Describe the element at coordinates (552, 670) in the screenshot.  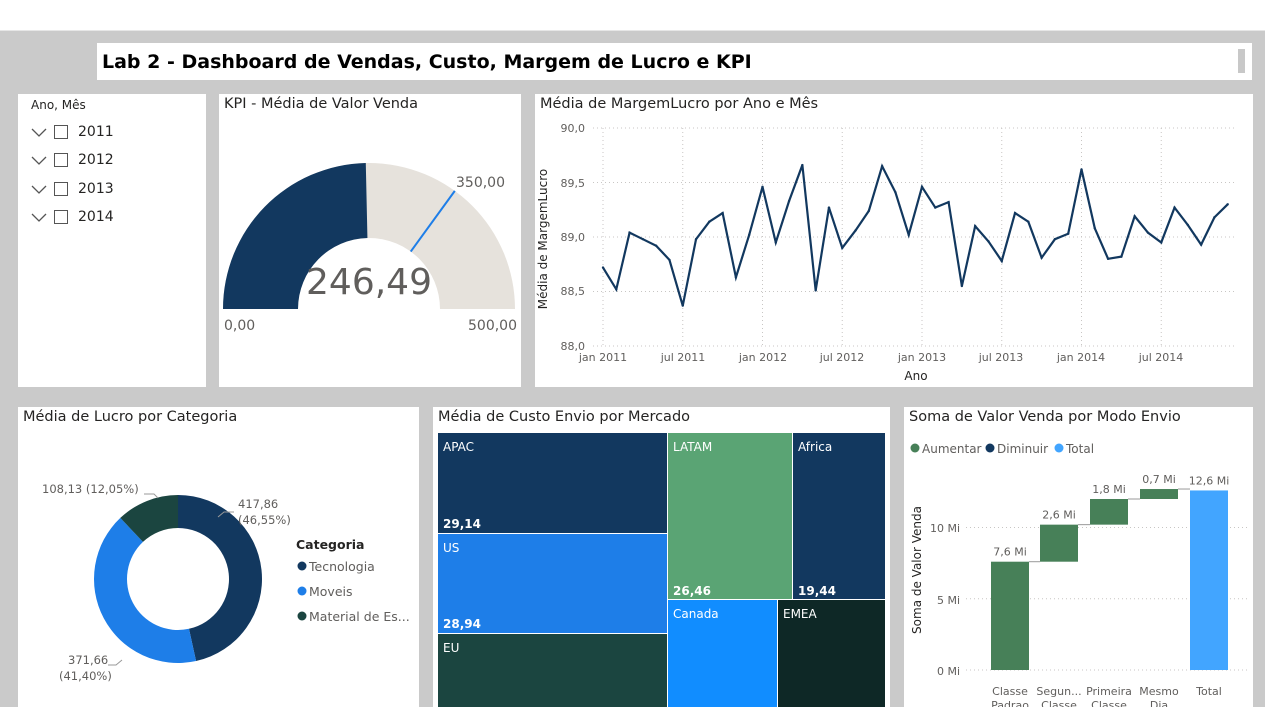
I see `treemap-cell-eu` at that location.